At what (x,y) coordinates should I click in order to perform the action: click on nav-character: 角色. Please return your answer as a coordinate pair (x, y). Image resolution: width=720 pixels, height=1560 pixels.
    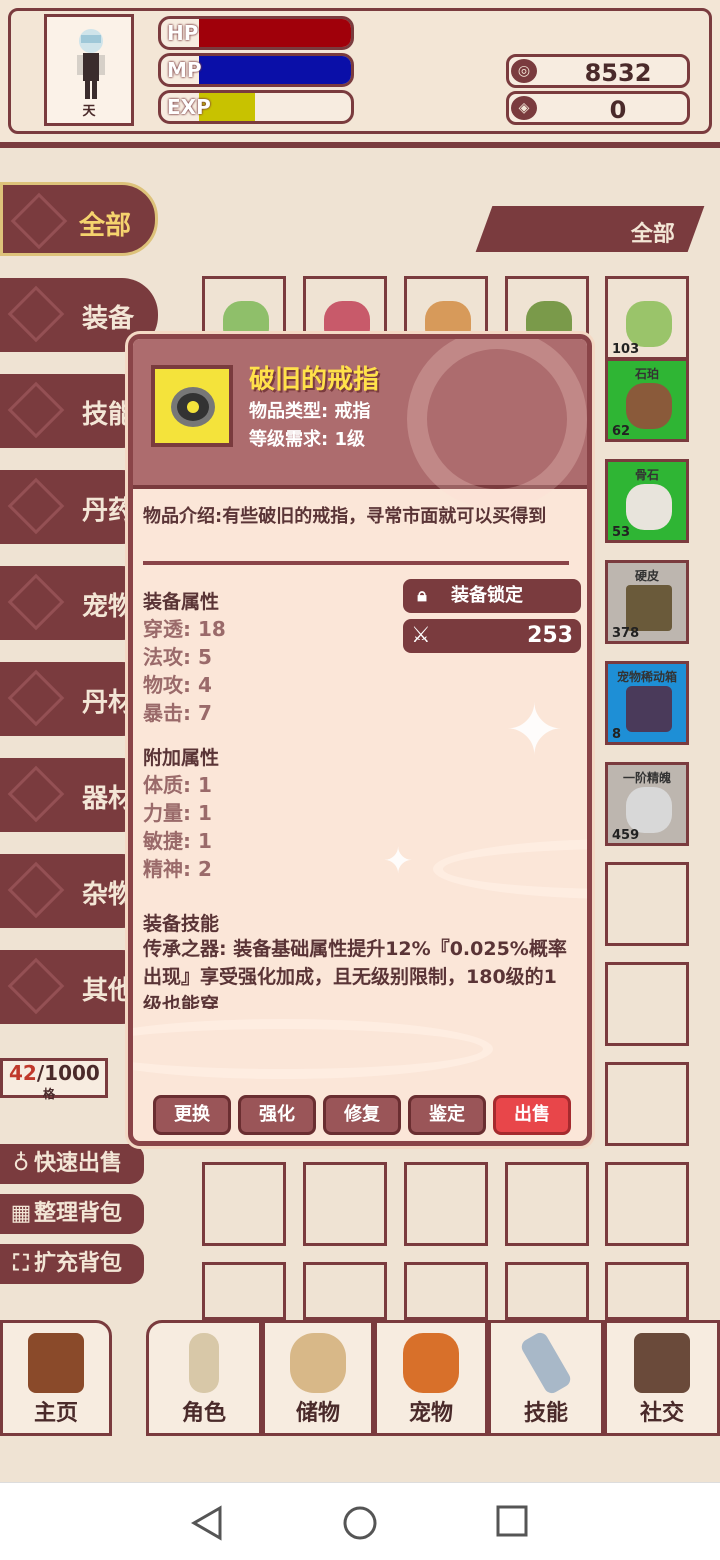
    Looking at the image, I should click on (204, 1378).